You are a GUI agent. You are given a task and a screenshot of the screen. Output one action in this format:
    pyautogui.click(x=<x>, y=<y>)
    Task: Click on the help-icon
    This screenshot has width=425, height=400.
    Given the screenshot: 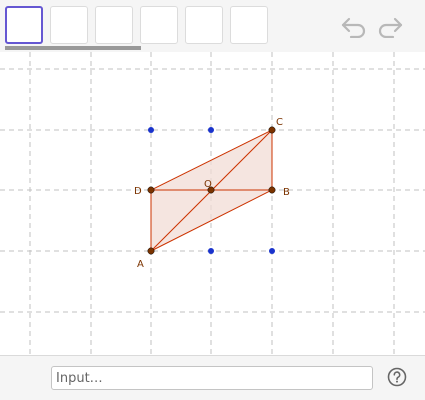 What is the action you would take?
    pyautogui.click(x=397, y=377)
    